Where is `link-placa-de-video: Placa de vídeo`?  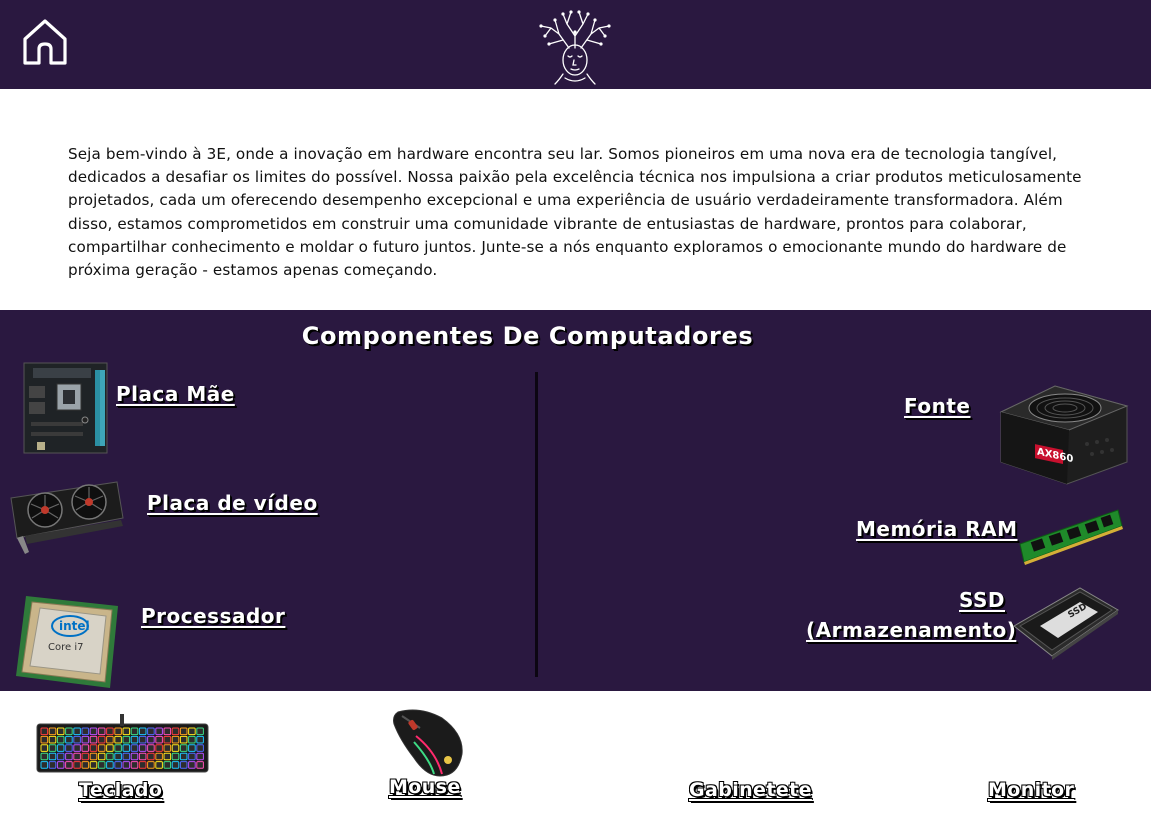 link-placa-de-video: Placa de vídeo is located at coordinates (232, 503).